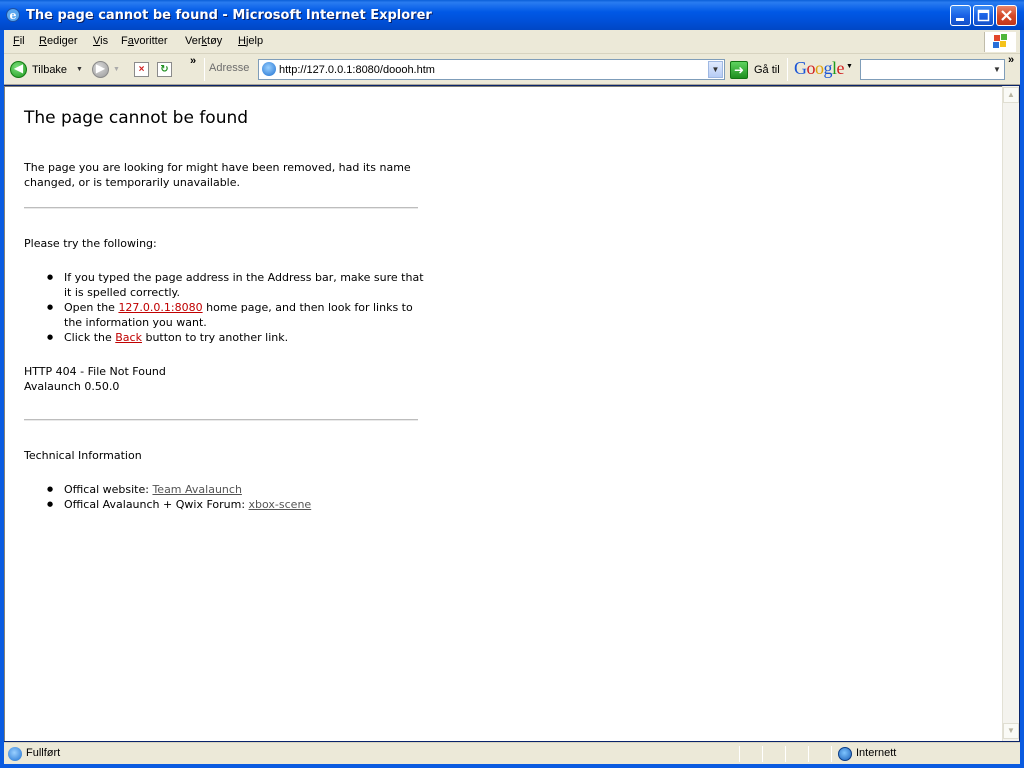 The image size is (1024, 768). Describe the element at coordinates (250, 41) in the screenshot. I see `menu-hjelp: Hjelp` at that location.